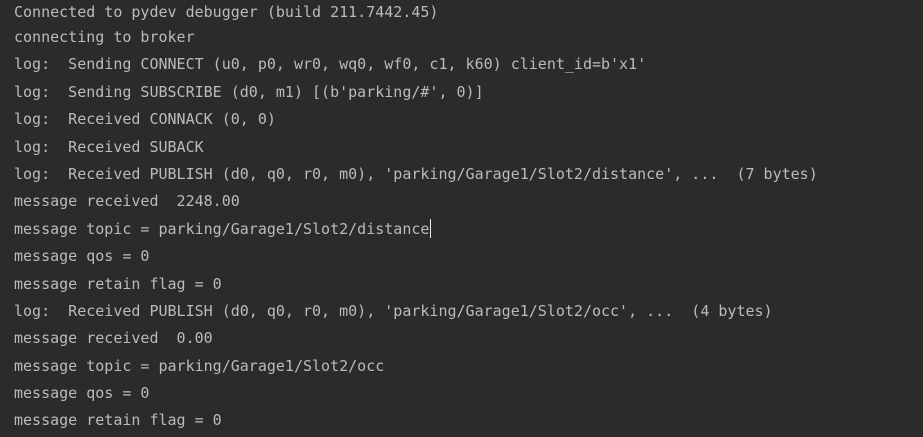 This screenshot has width=923, height=437. What do you see at coordinates (82, 256) in the screenshot?
I see `console-line-message-qos-distance: message qos = 0` at bounding box center [82, 256].